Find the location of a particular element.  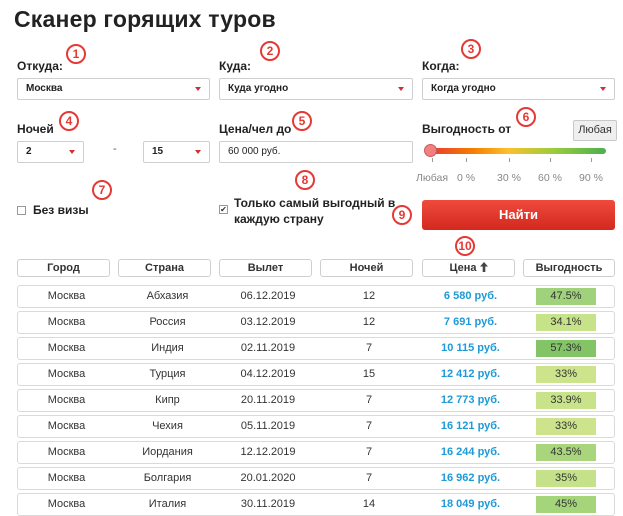

cell-date: 05.11.2019 is located at coordinates (268, 426).